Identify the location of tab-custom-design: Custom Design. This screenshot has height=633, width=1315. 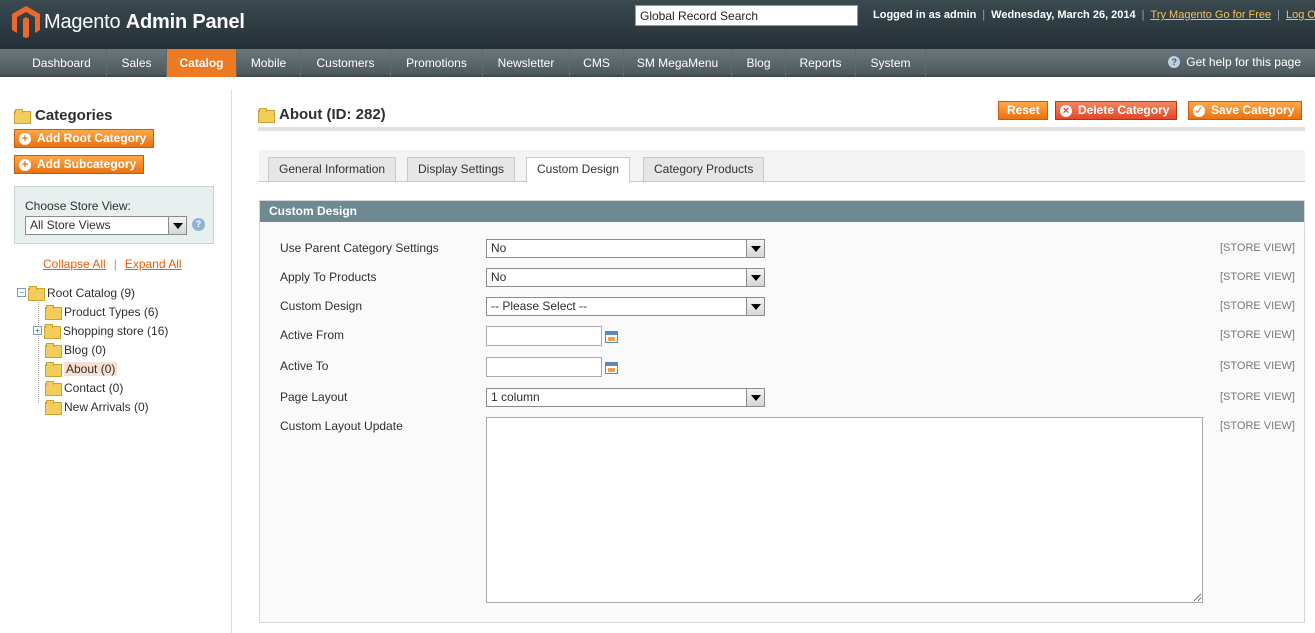
(578, 170).